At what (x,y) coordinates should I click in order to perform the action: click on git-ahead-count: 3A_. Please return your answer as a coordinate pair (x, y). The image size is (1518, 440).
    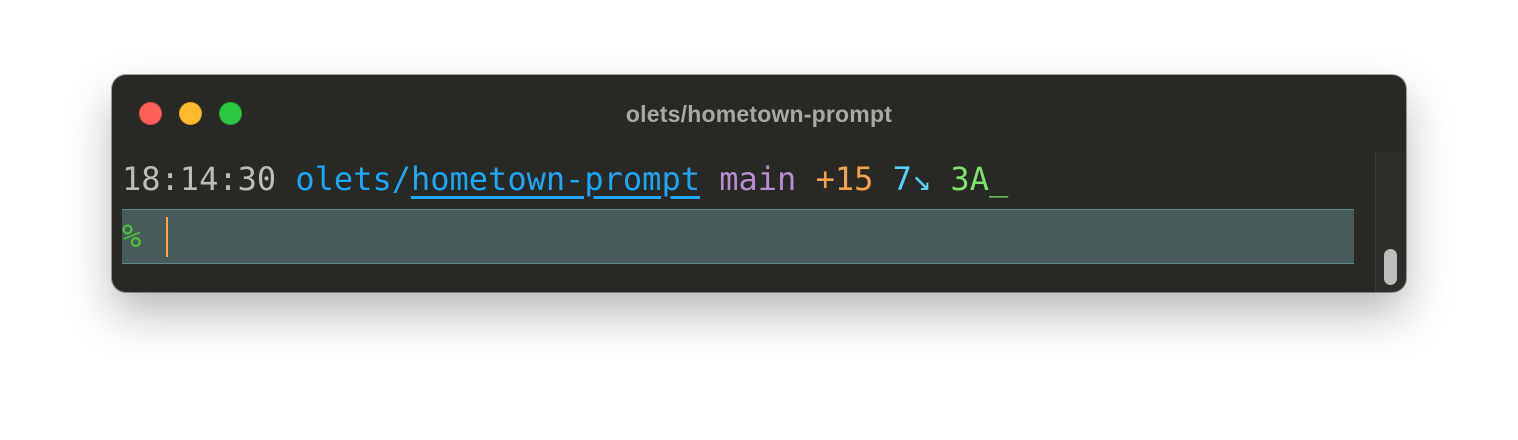
    Looking at the image, I should click on (979, 179).